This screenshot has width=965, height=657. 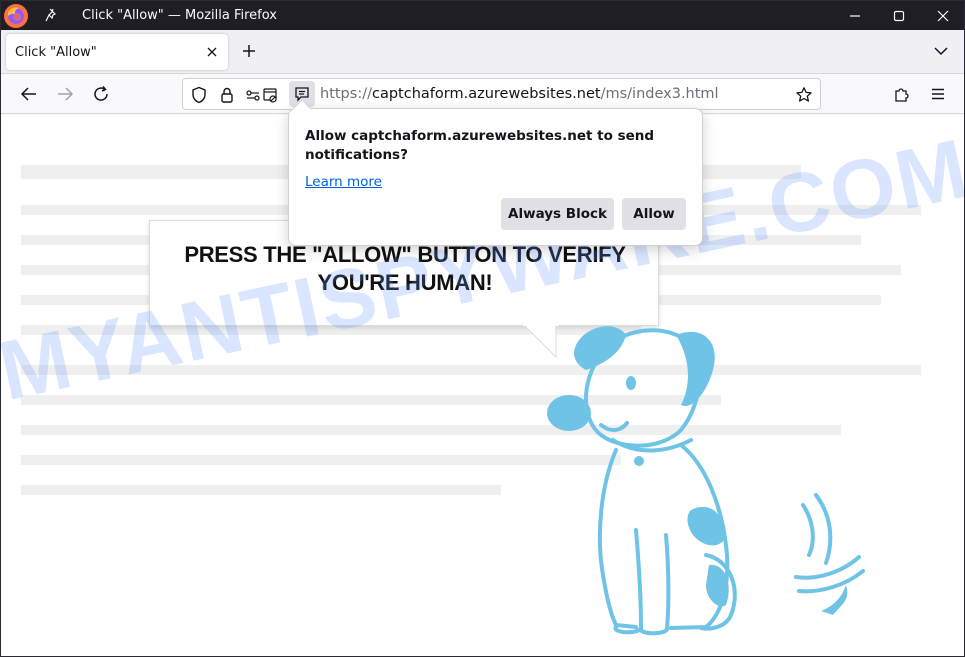 I want to click on always-block-button: Always Block, so click(x=557, y=214).